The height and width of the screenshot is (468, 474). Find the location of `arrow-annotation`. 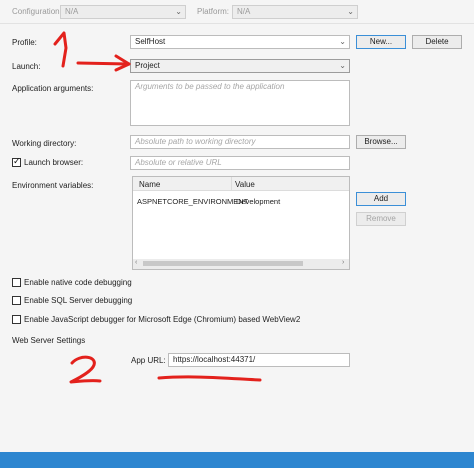

arrow-annotation is located at coordinates (103, 63).